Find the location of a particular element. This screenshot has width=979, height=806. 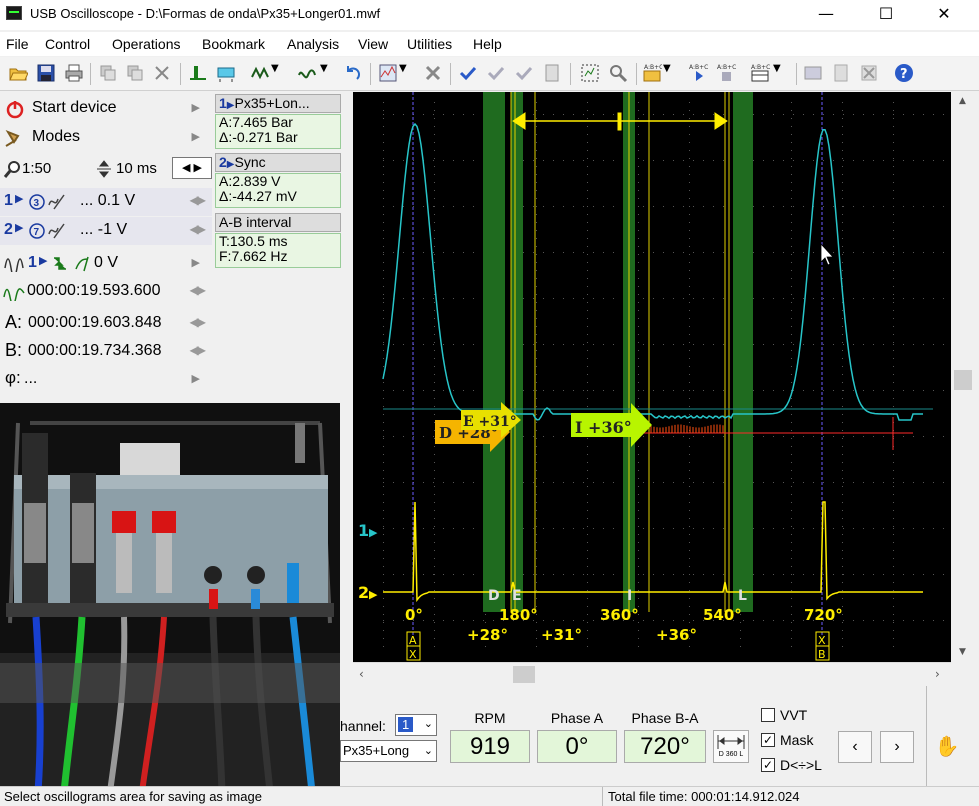

channel1-number: 1 is located at coordinates (8, 200).